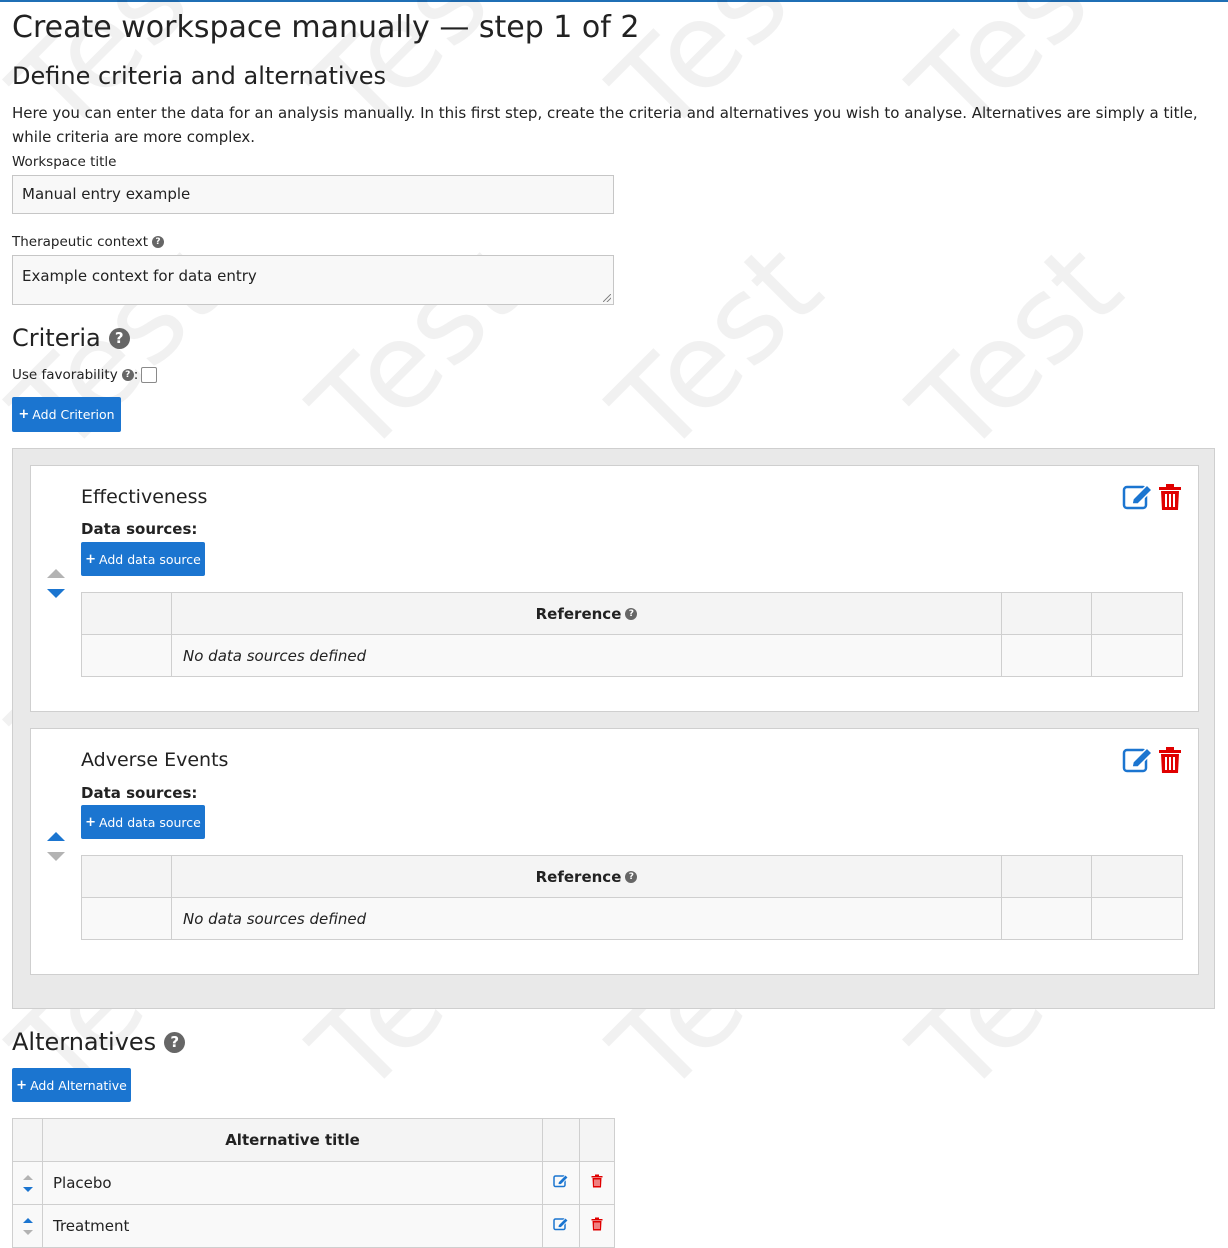 This screenshot has height=1248, width=1228. What do you see at coordinates (313, 194) in the screenshot?
I see `workspace-title-input: Manual entry example` at bounding box center [313, 194].